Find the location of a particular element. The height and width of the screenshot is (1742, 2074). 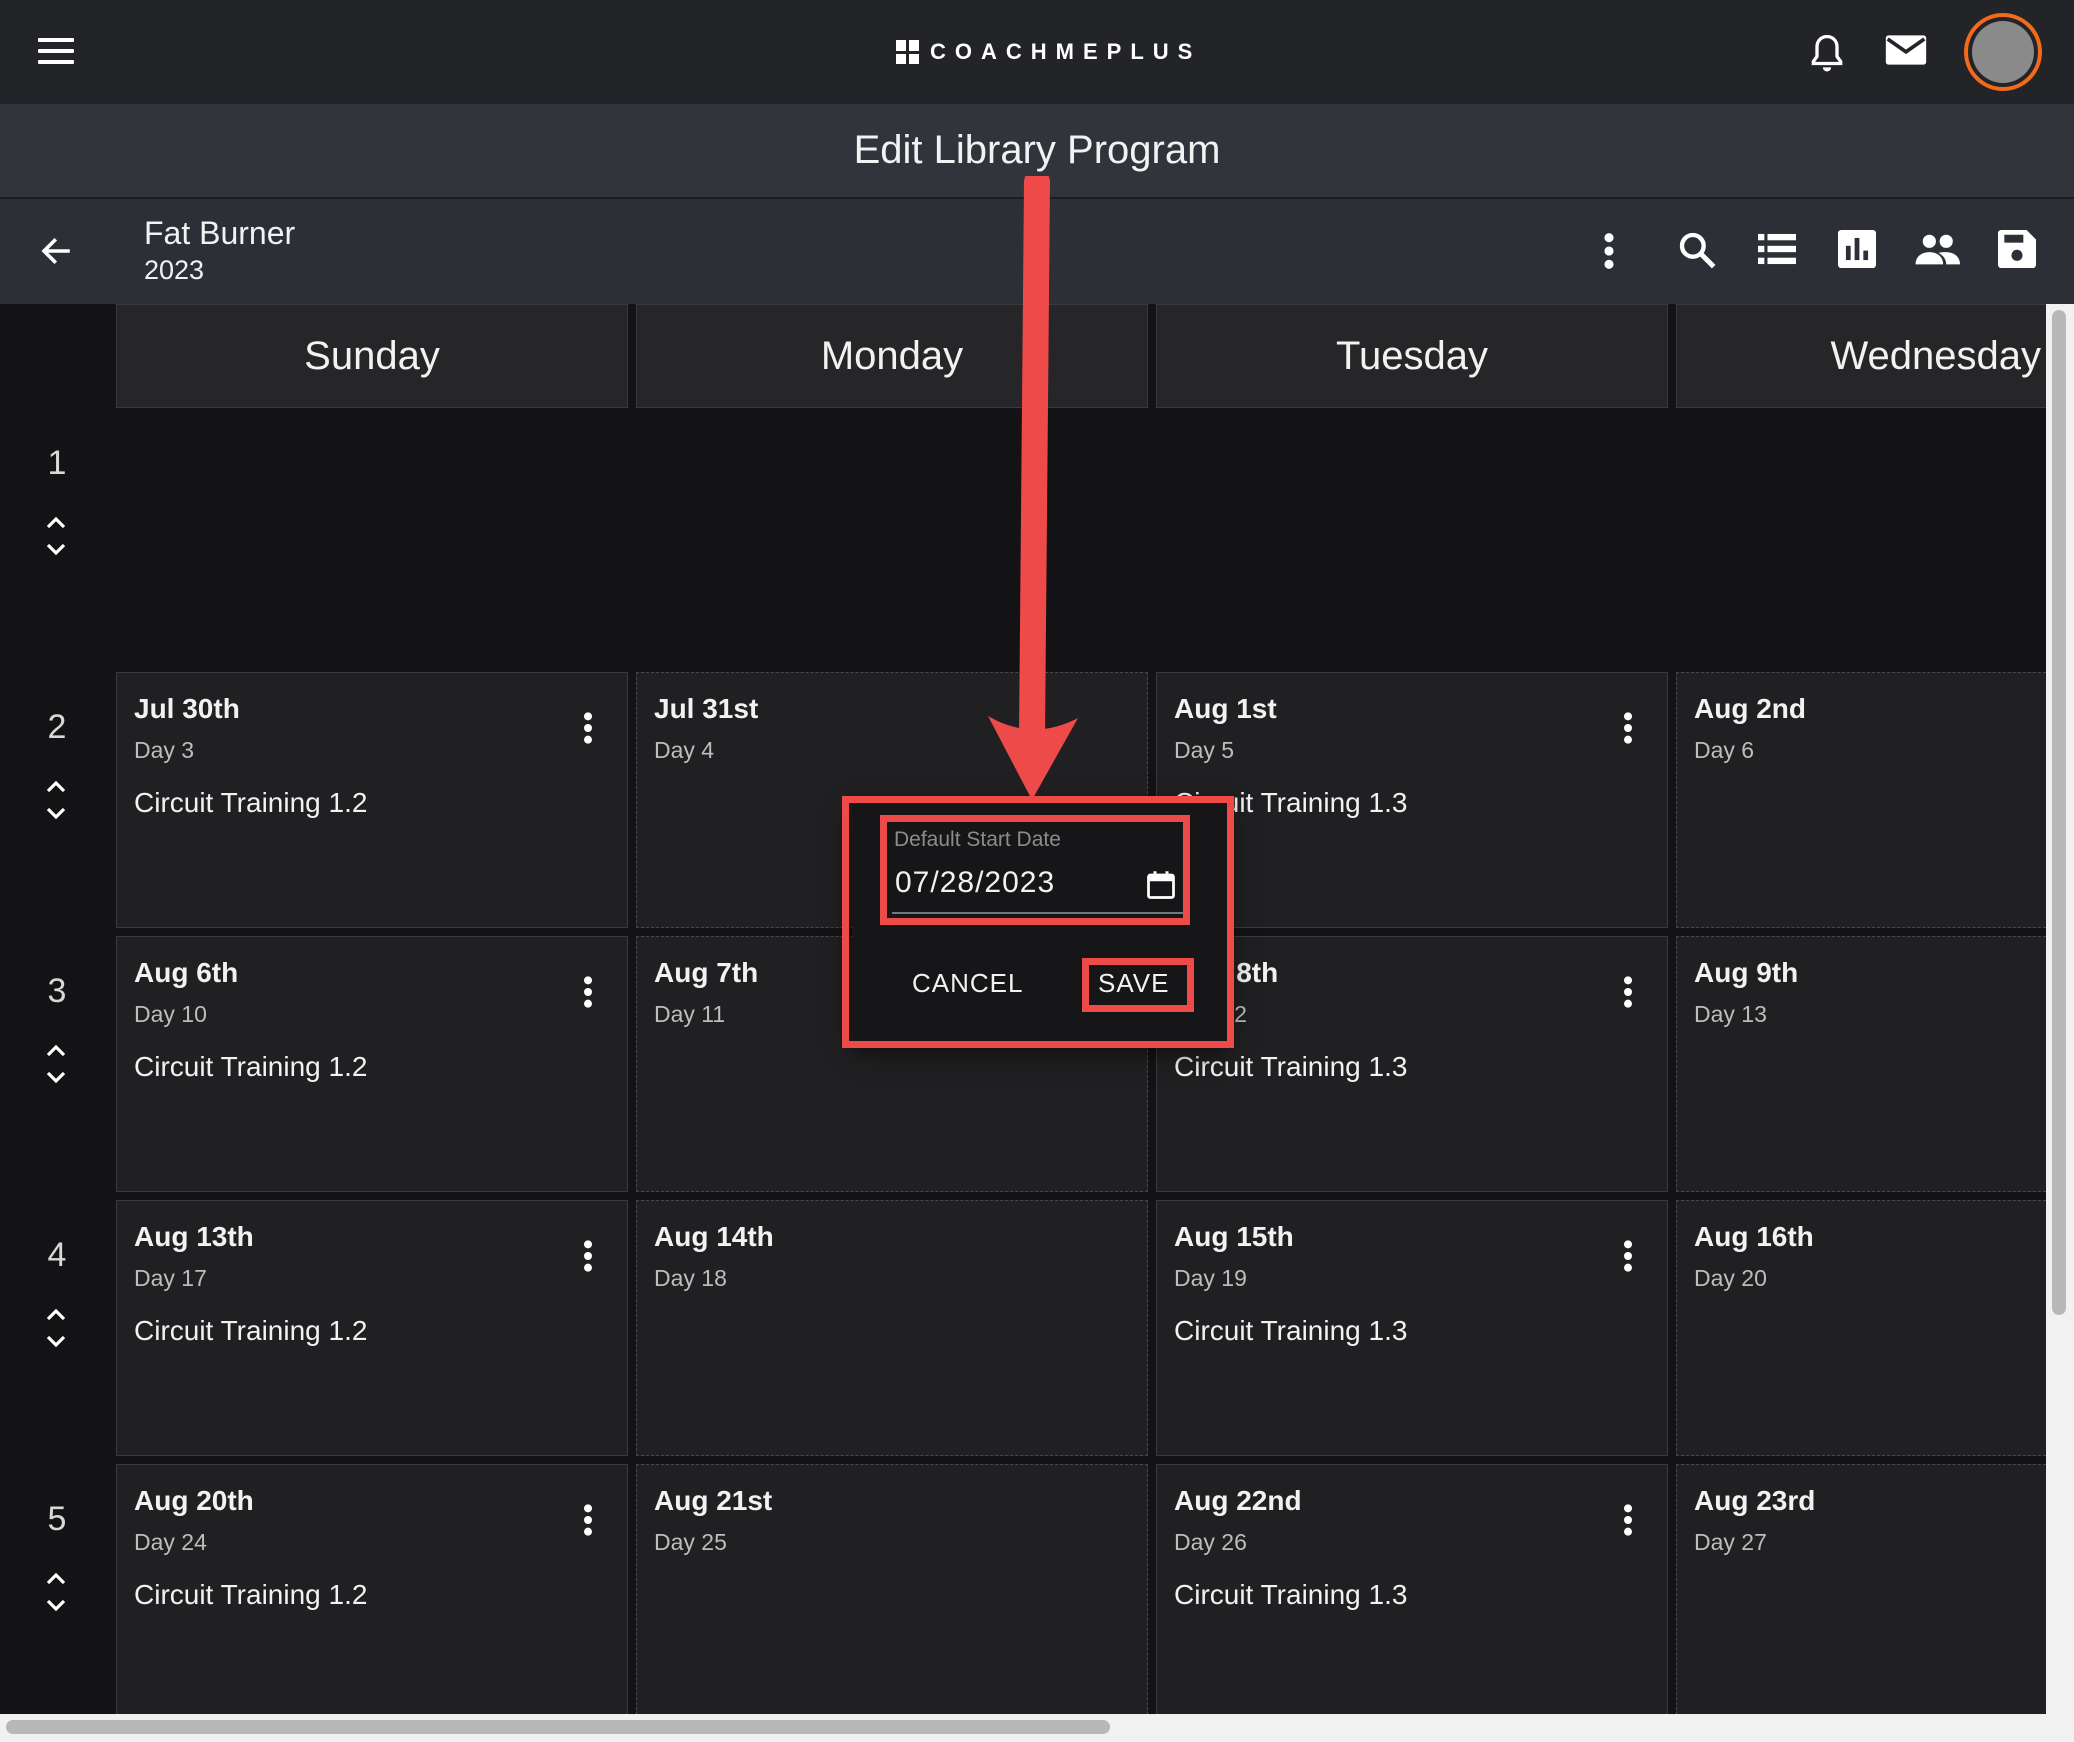

calendar-day-cell: Aug 1st Day 5 Circuit Training 1.3 is located at coordinates (1412, 800).